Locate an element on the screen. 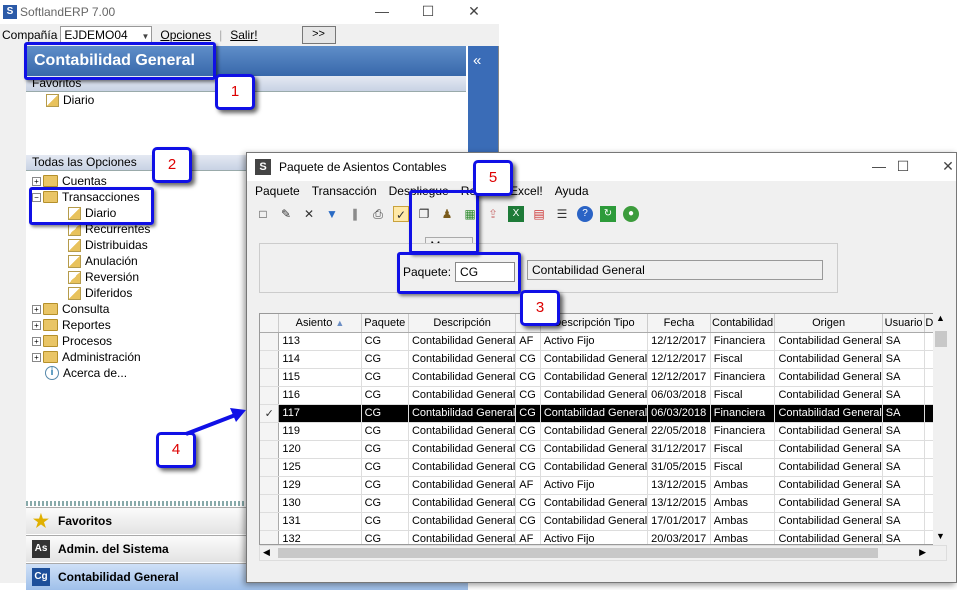  scroll-right-icon: ▶ is located at coordinates (922, 552).